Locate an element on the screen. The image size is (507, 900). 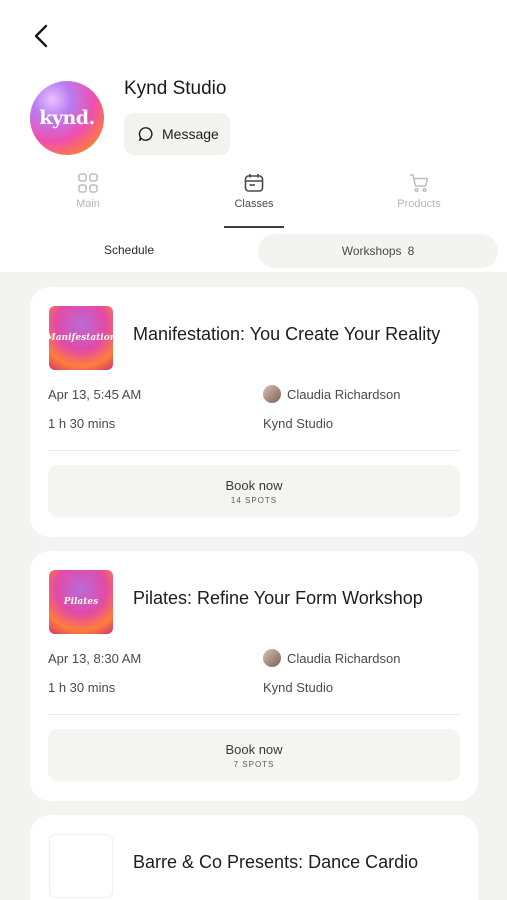
workshop-title: Barre & Co Presents: Dance Cardio is located at coordinates (276, 862).